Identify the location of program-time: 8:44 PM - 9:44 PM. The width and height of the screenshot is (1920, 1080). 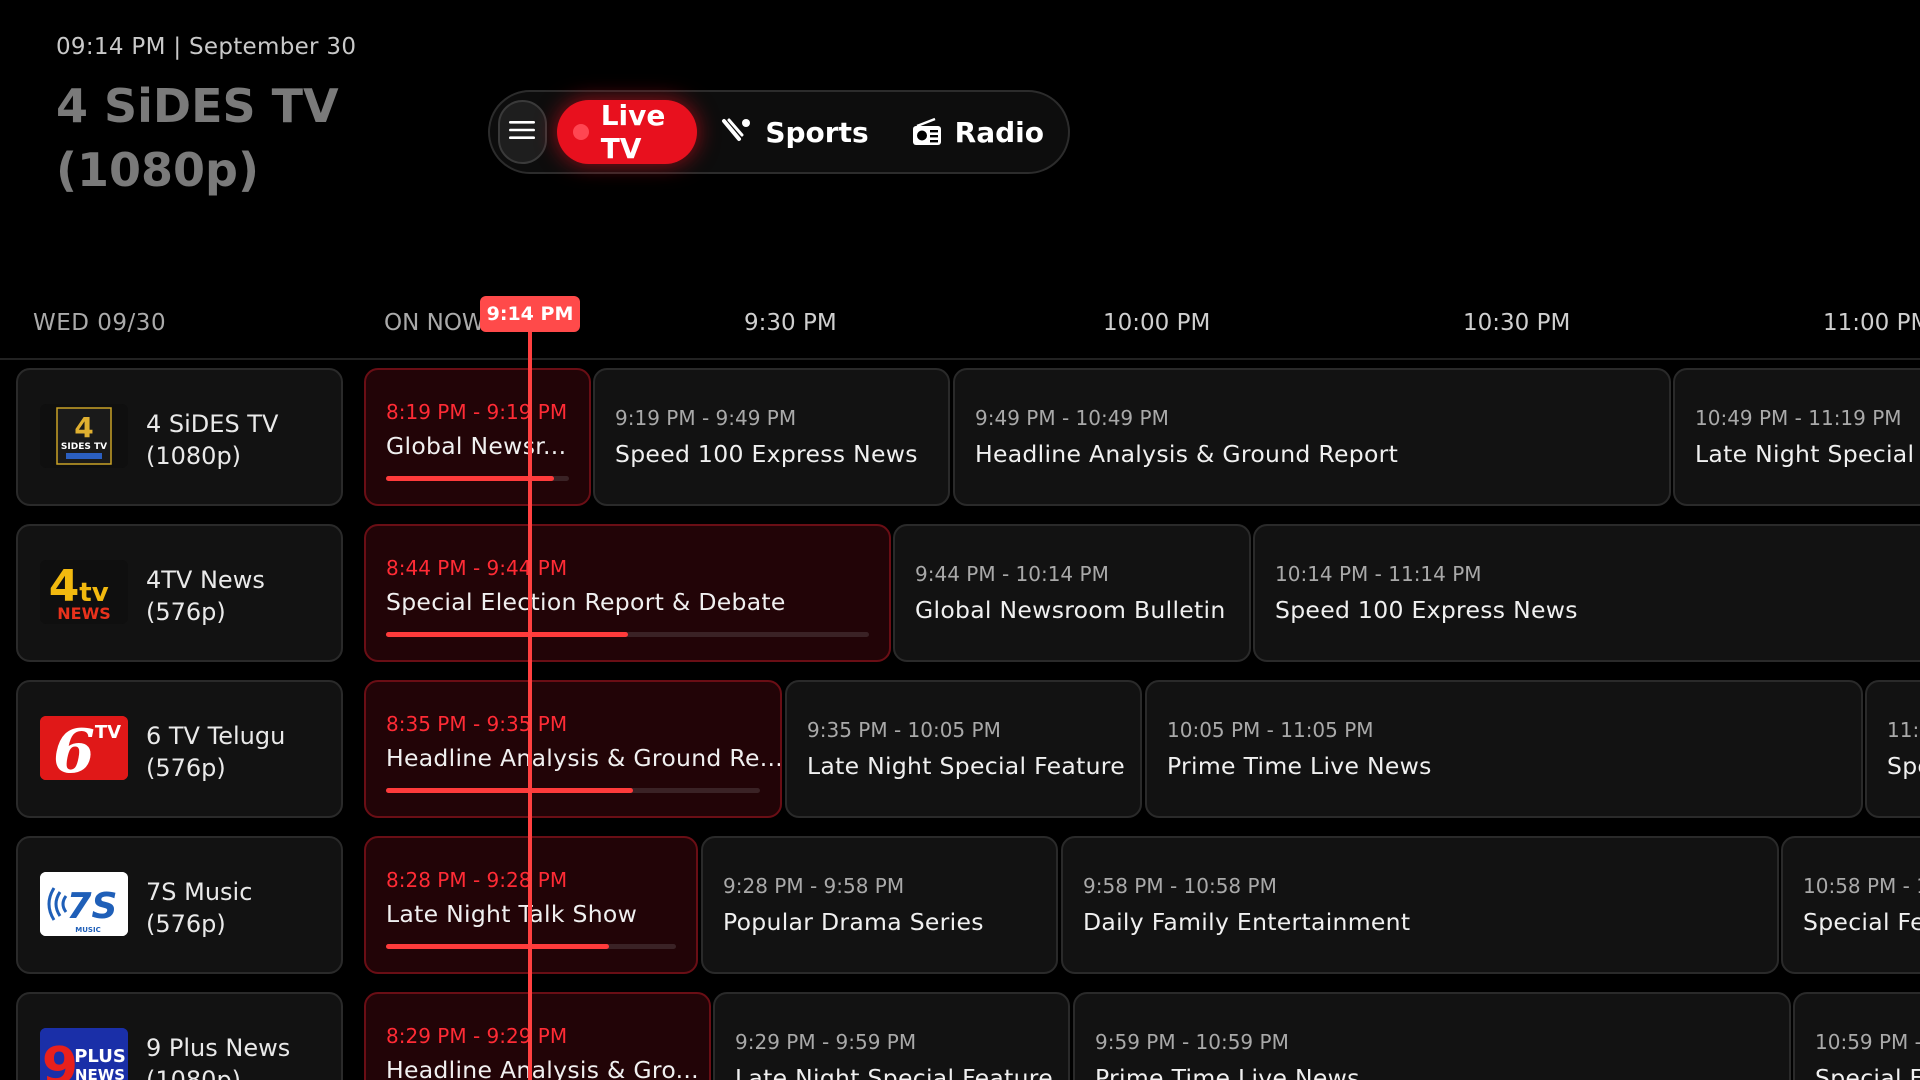
(477, 568).